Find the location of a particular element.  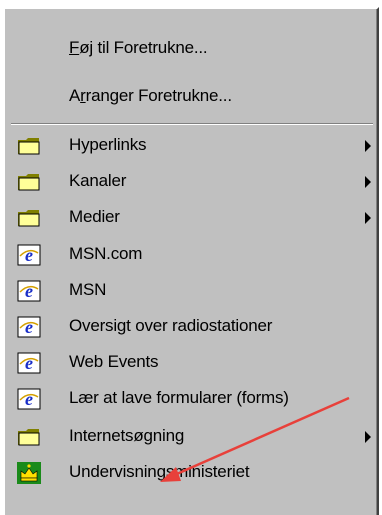

menu-item-label: MSN is located at coordinates (88, 289).